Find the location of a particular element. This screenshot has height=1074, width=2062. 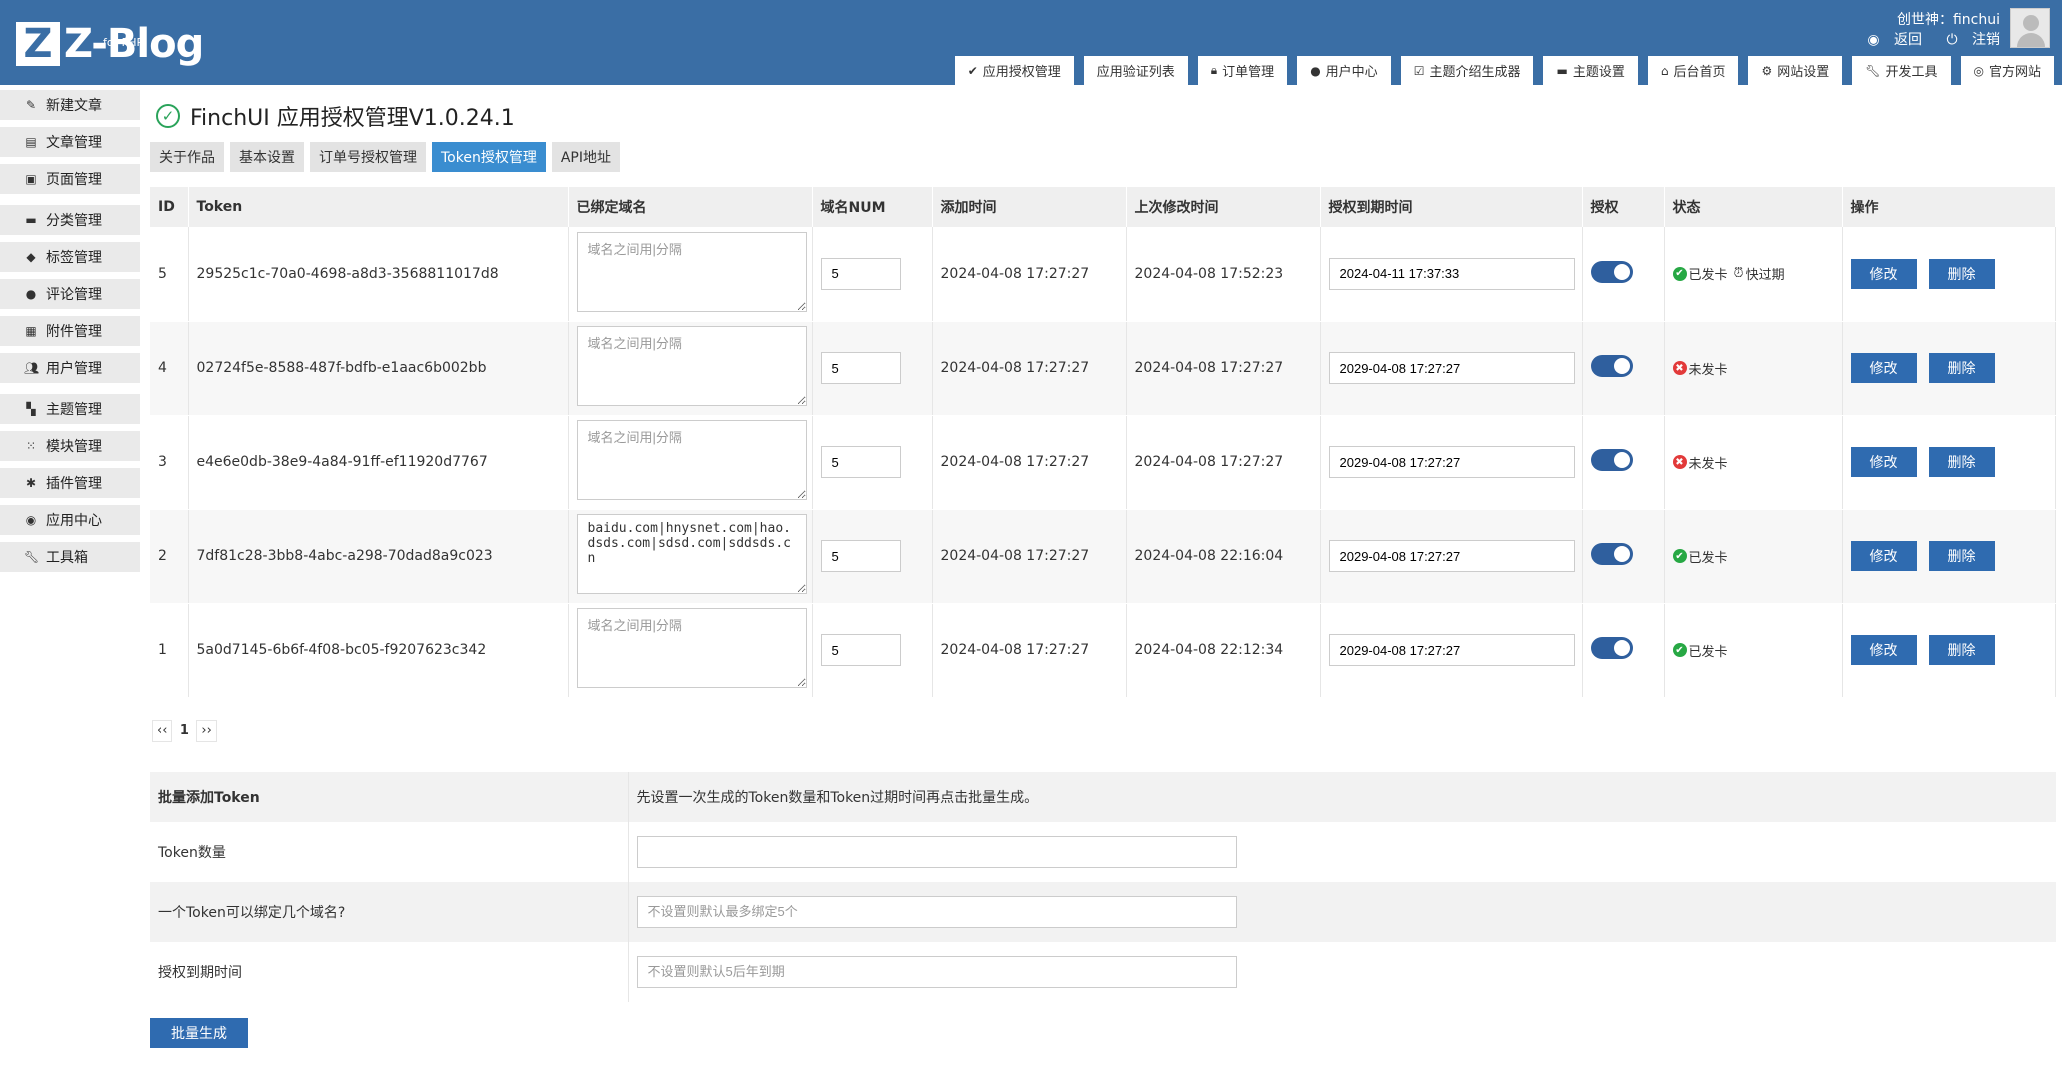

users-icon: 👥︎ is located at coordinates (32, 368).